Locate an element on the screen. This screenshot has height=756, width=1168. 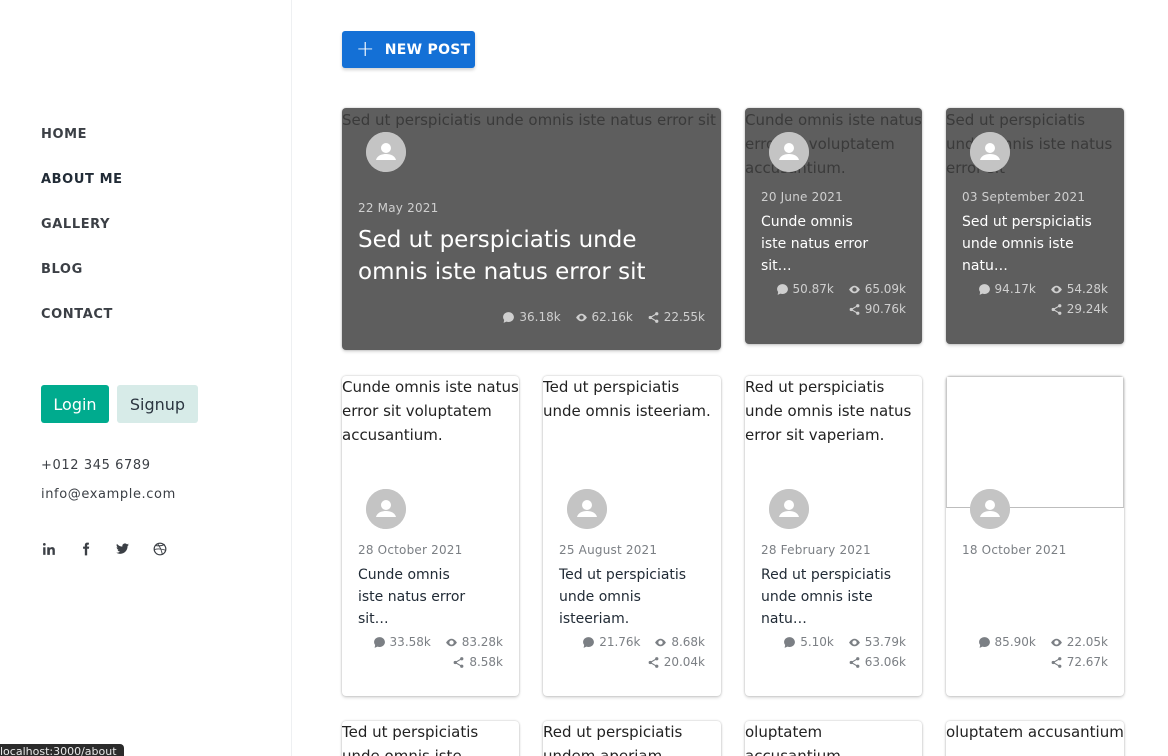
shares-stat: 90.76k is located at coordinates (877, 309).